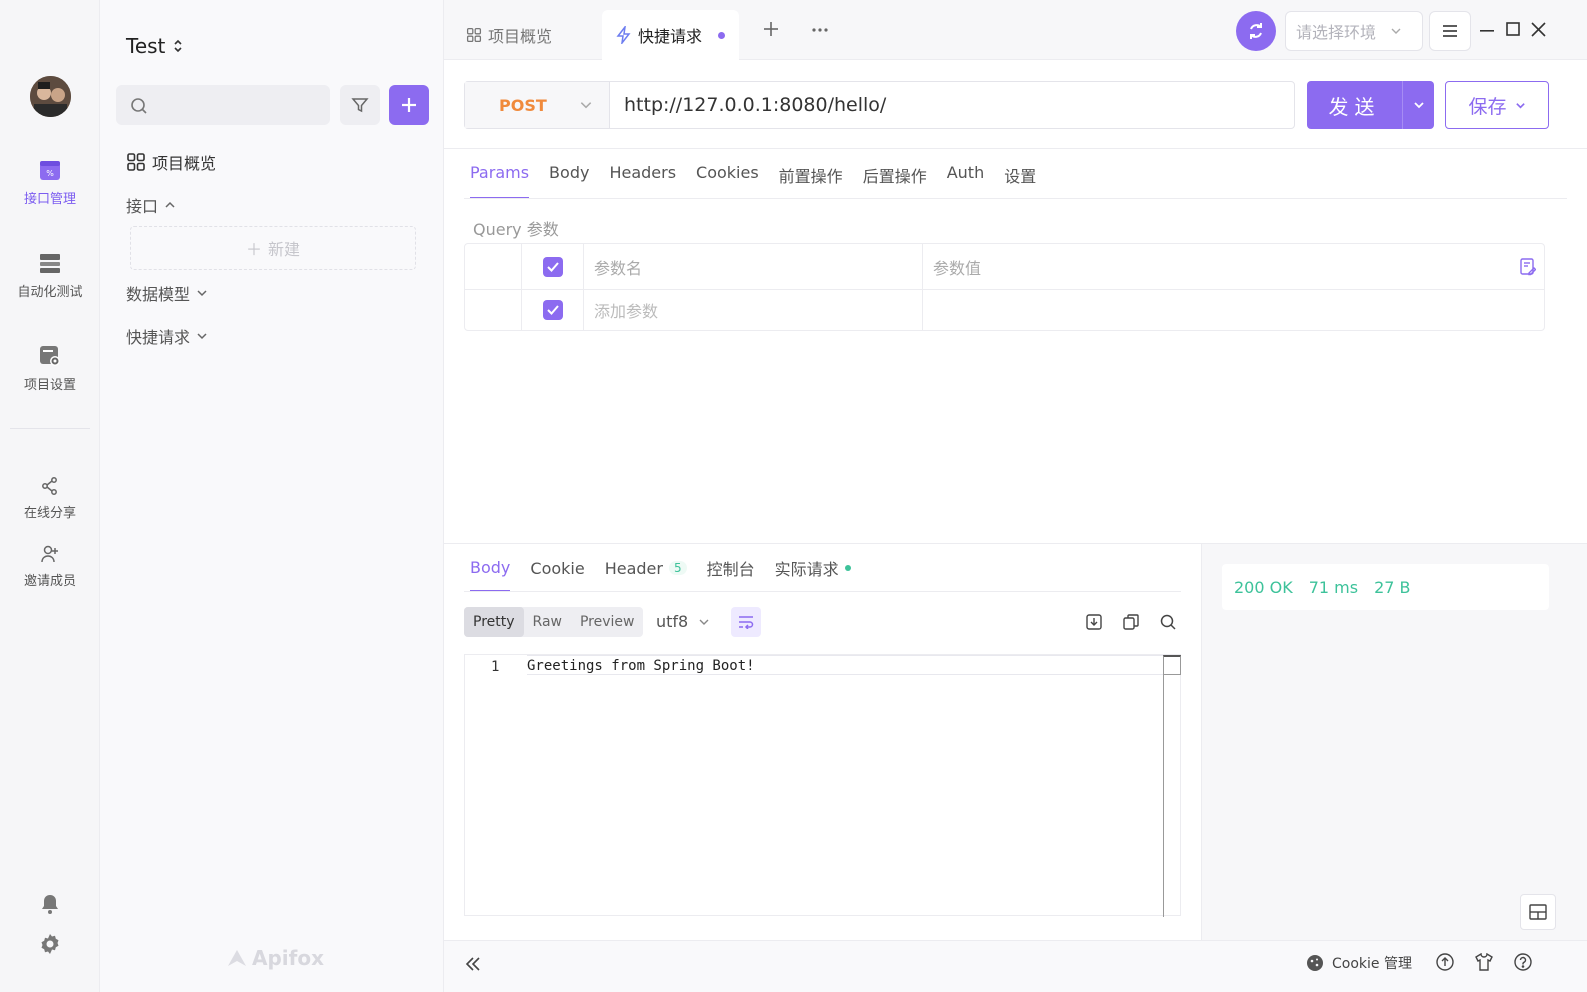 This screenshot has height=992, width=1587. I want to click on project-name: Test, so click(146, 46).